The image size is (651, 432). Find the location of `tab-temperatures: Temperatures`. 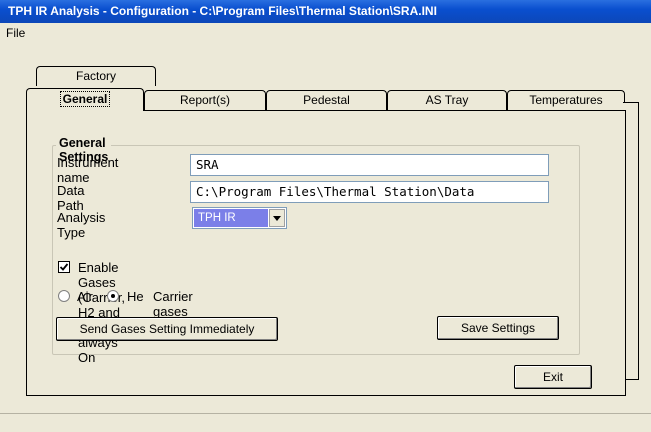

tab-temperatures: Temperatures is located at coordinates (566, 100).